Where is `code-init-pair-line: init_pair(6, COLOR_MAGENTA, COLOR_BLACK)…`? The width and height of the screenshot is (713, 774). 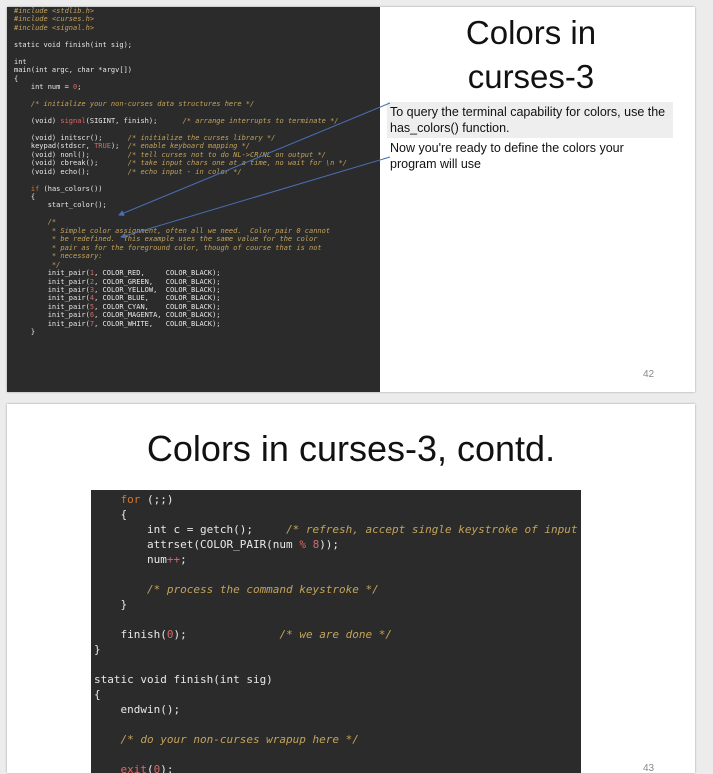 code-init-pair-line: init_pair(6, COLOR_MAGENTA, COLOR_BLACK)… is located at coordinates (117, 315).